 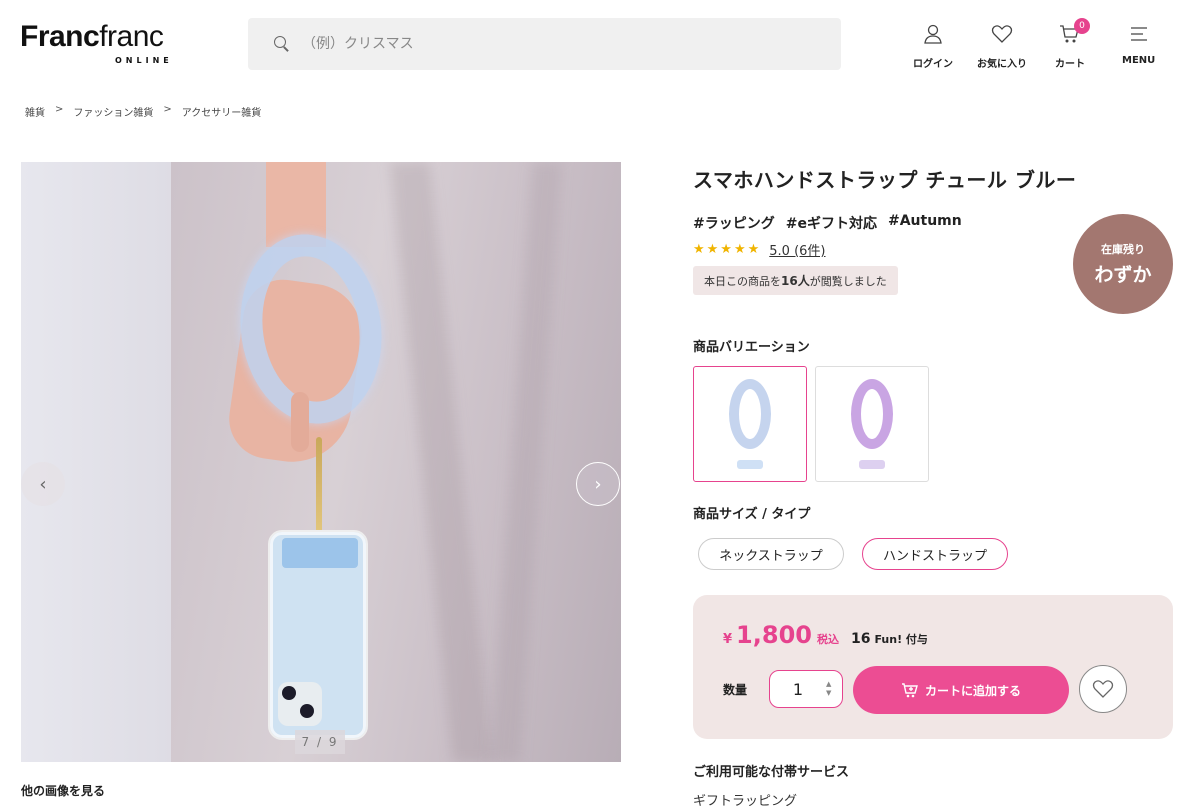 What do you see at coordinates (742, 281) in the screenshot?
I see `view-count-prefix: 本日この商品を` at bounding box center [742, 281].